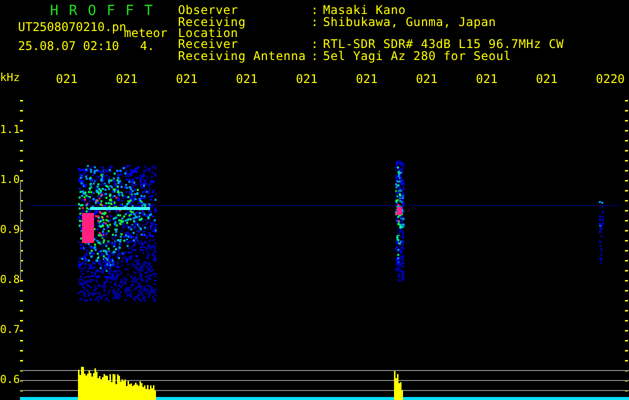  What do you see at coordinates (72, 27) in the screenshot?
I see `file-name: UT2508070210.pn` at bounding box center [72, 27].